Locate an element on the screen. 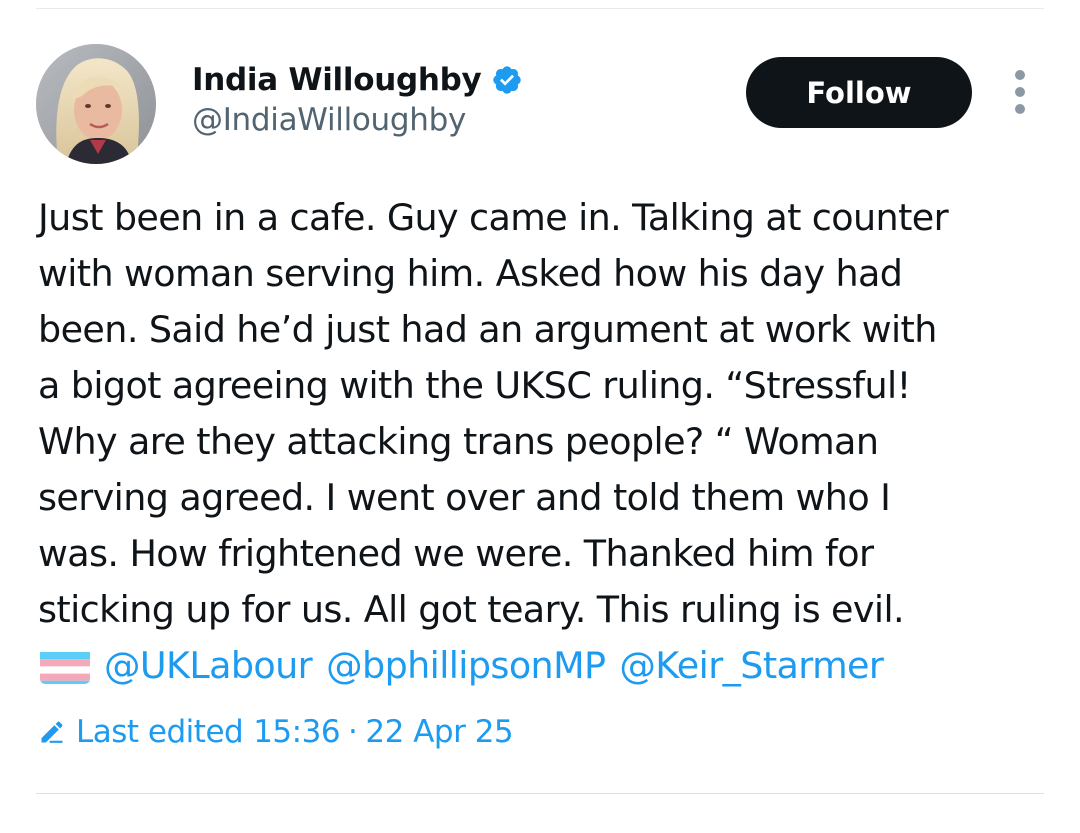  last-edited-link: Last edited 15:36 · 22 Apr 25 is located at coordinates (276, 732).